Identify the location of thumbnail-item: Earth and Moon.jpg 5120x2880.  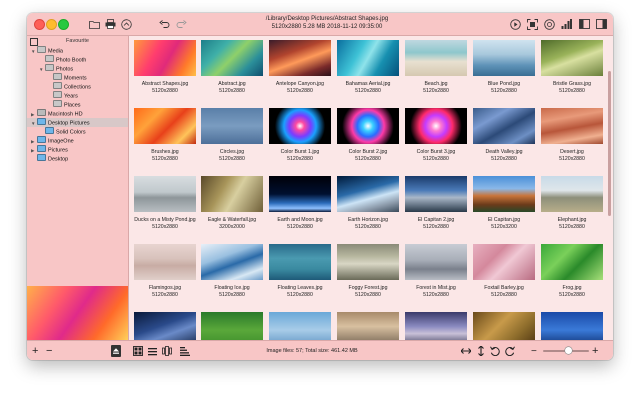
(300, 205).